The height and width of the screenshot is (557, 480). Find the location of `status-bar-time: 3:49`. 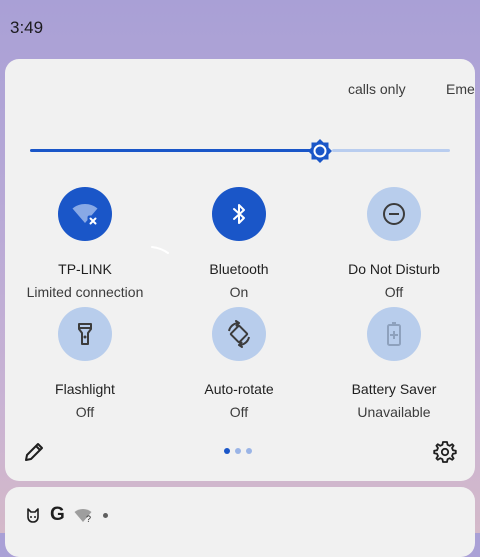

status-bar-time: 3:49 is located at coordinates (27, 27).